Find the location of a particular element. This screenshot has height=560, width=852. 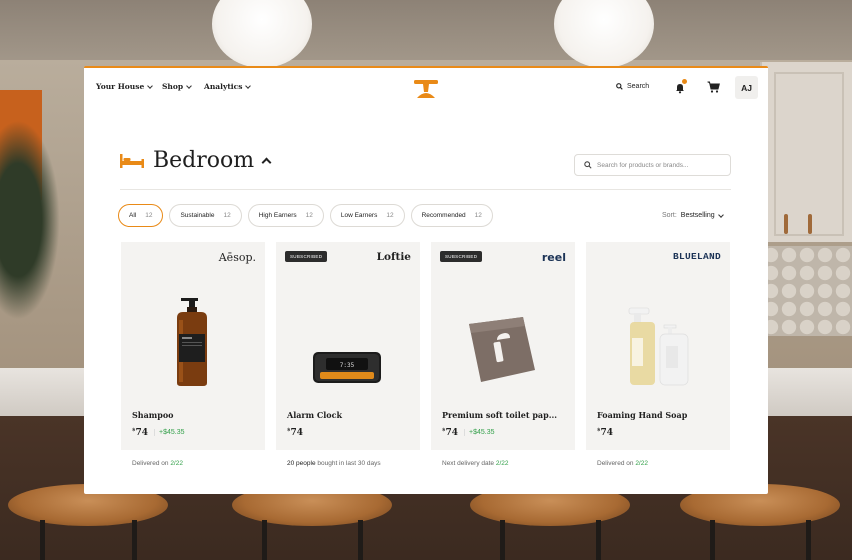

product-name: Shampoo is located at coordinates (153, 415).